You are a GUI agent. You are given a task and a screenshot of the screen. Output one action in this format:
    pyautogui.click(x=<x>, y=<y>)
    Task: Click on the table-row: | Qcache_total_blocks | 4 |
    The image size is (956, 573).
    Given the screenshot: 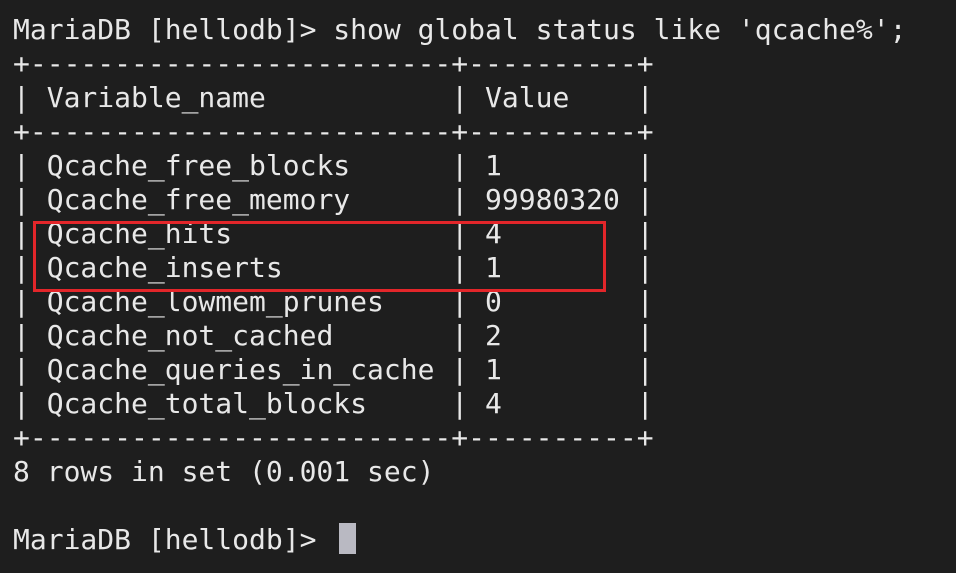 What is the action you would take?
    pyautogui.click(x=333, y=403)
    